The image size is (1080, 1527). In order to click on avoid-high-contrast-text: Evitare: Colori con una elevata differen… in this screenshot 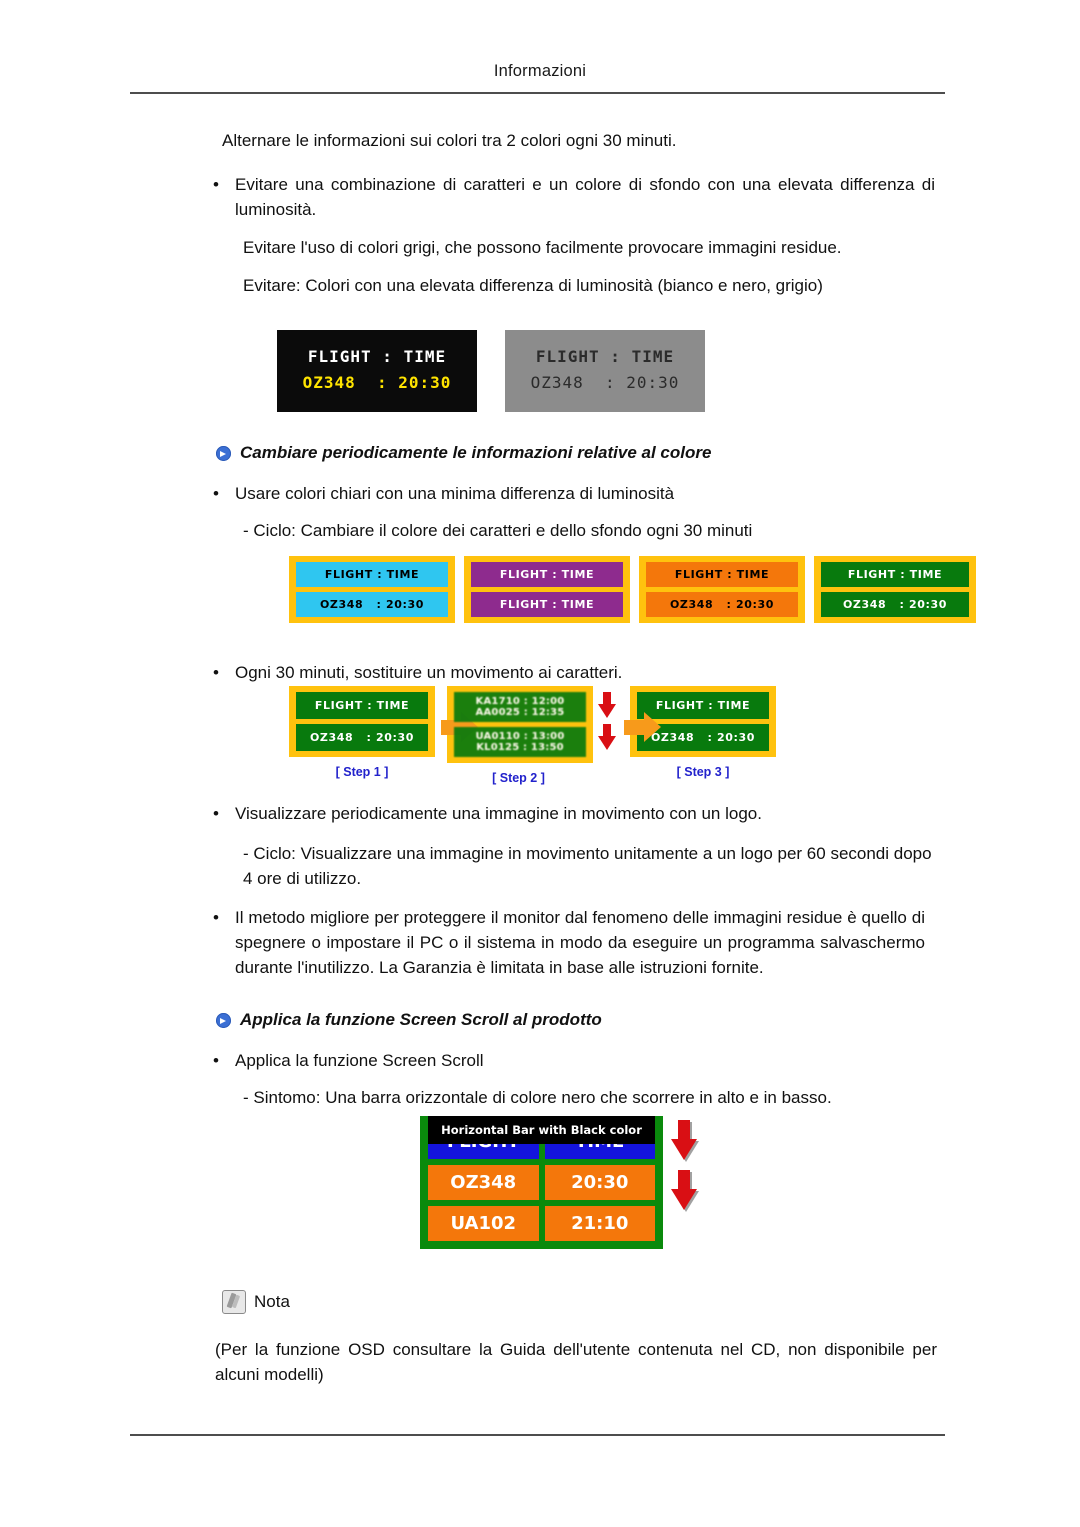, I will do `click(533, 285)`.